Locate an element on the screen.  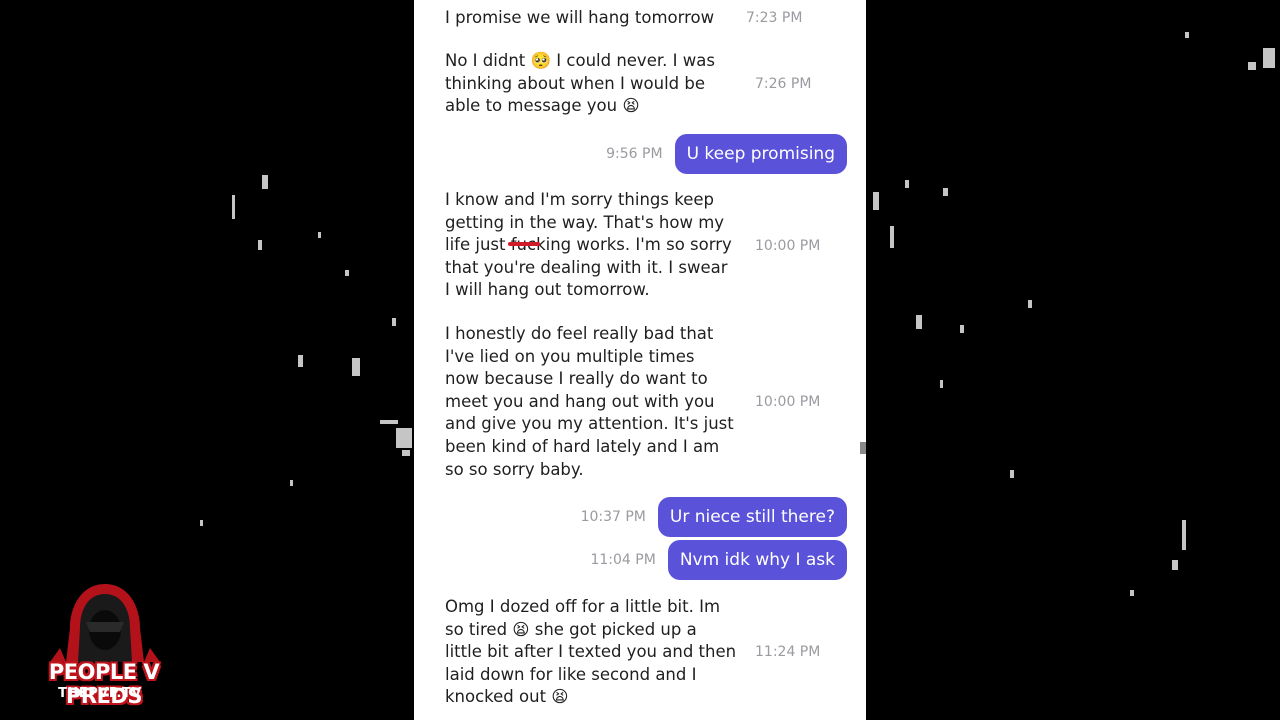
hooded-figure-icon is located at coordinates (105, 623).